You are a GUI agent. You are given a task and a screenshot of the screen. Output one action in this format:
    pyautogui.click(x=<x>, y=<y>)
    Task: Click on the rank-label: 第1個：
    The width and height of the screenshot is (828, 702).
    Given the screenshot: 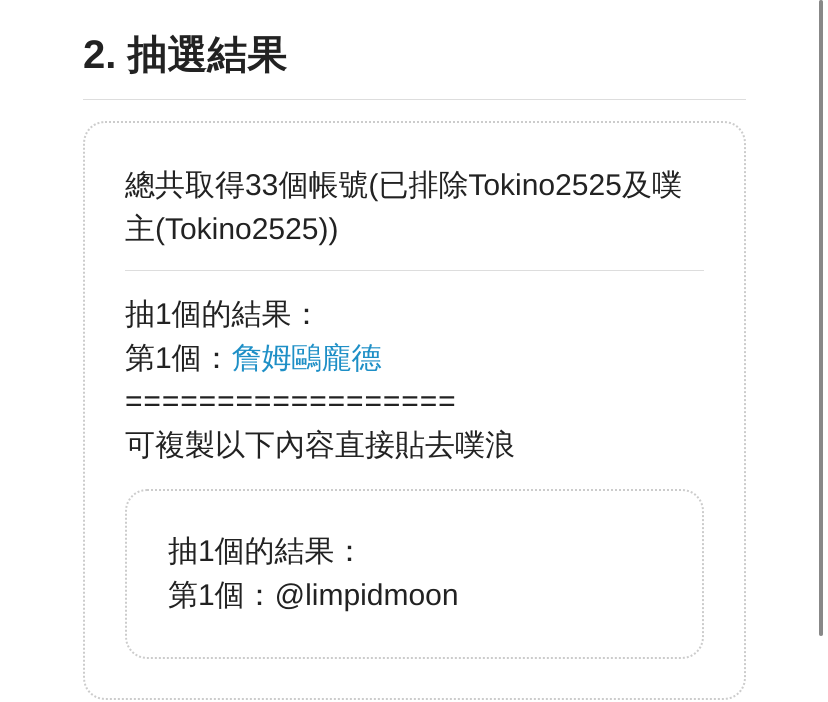 What is the action you would take?
    pyautogui.click(x=178, y=358)
    